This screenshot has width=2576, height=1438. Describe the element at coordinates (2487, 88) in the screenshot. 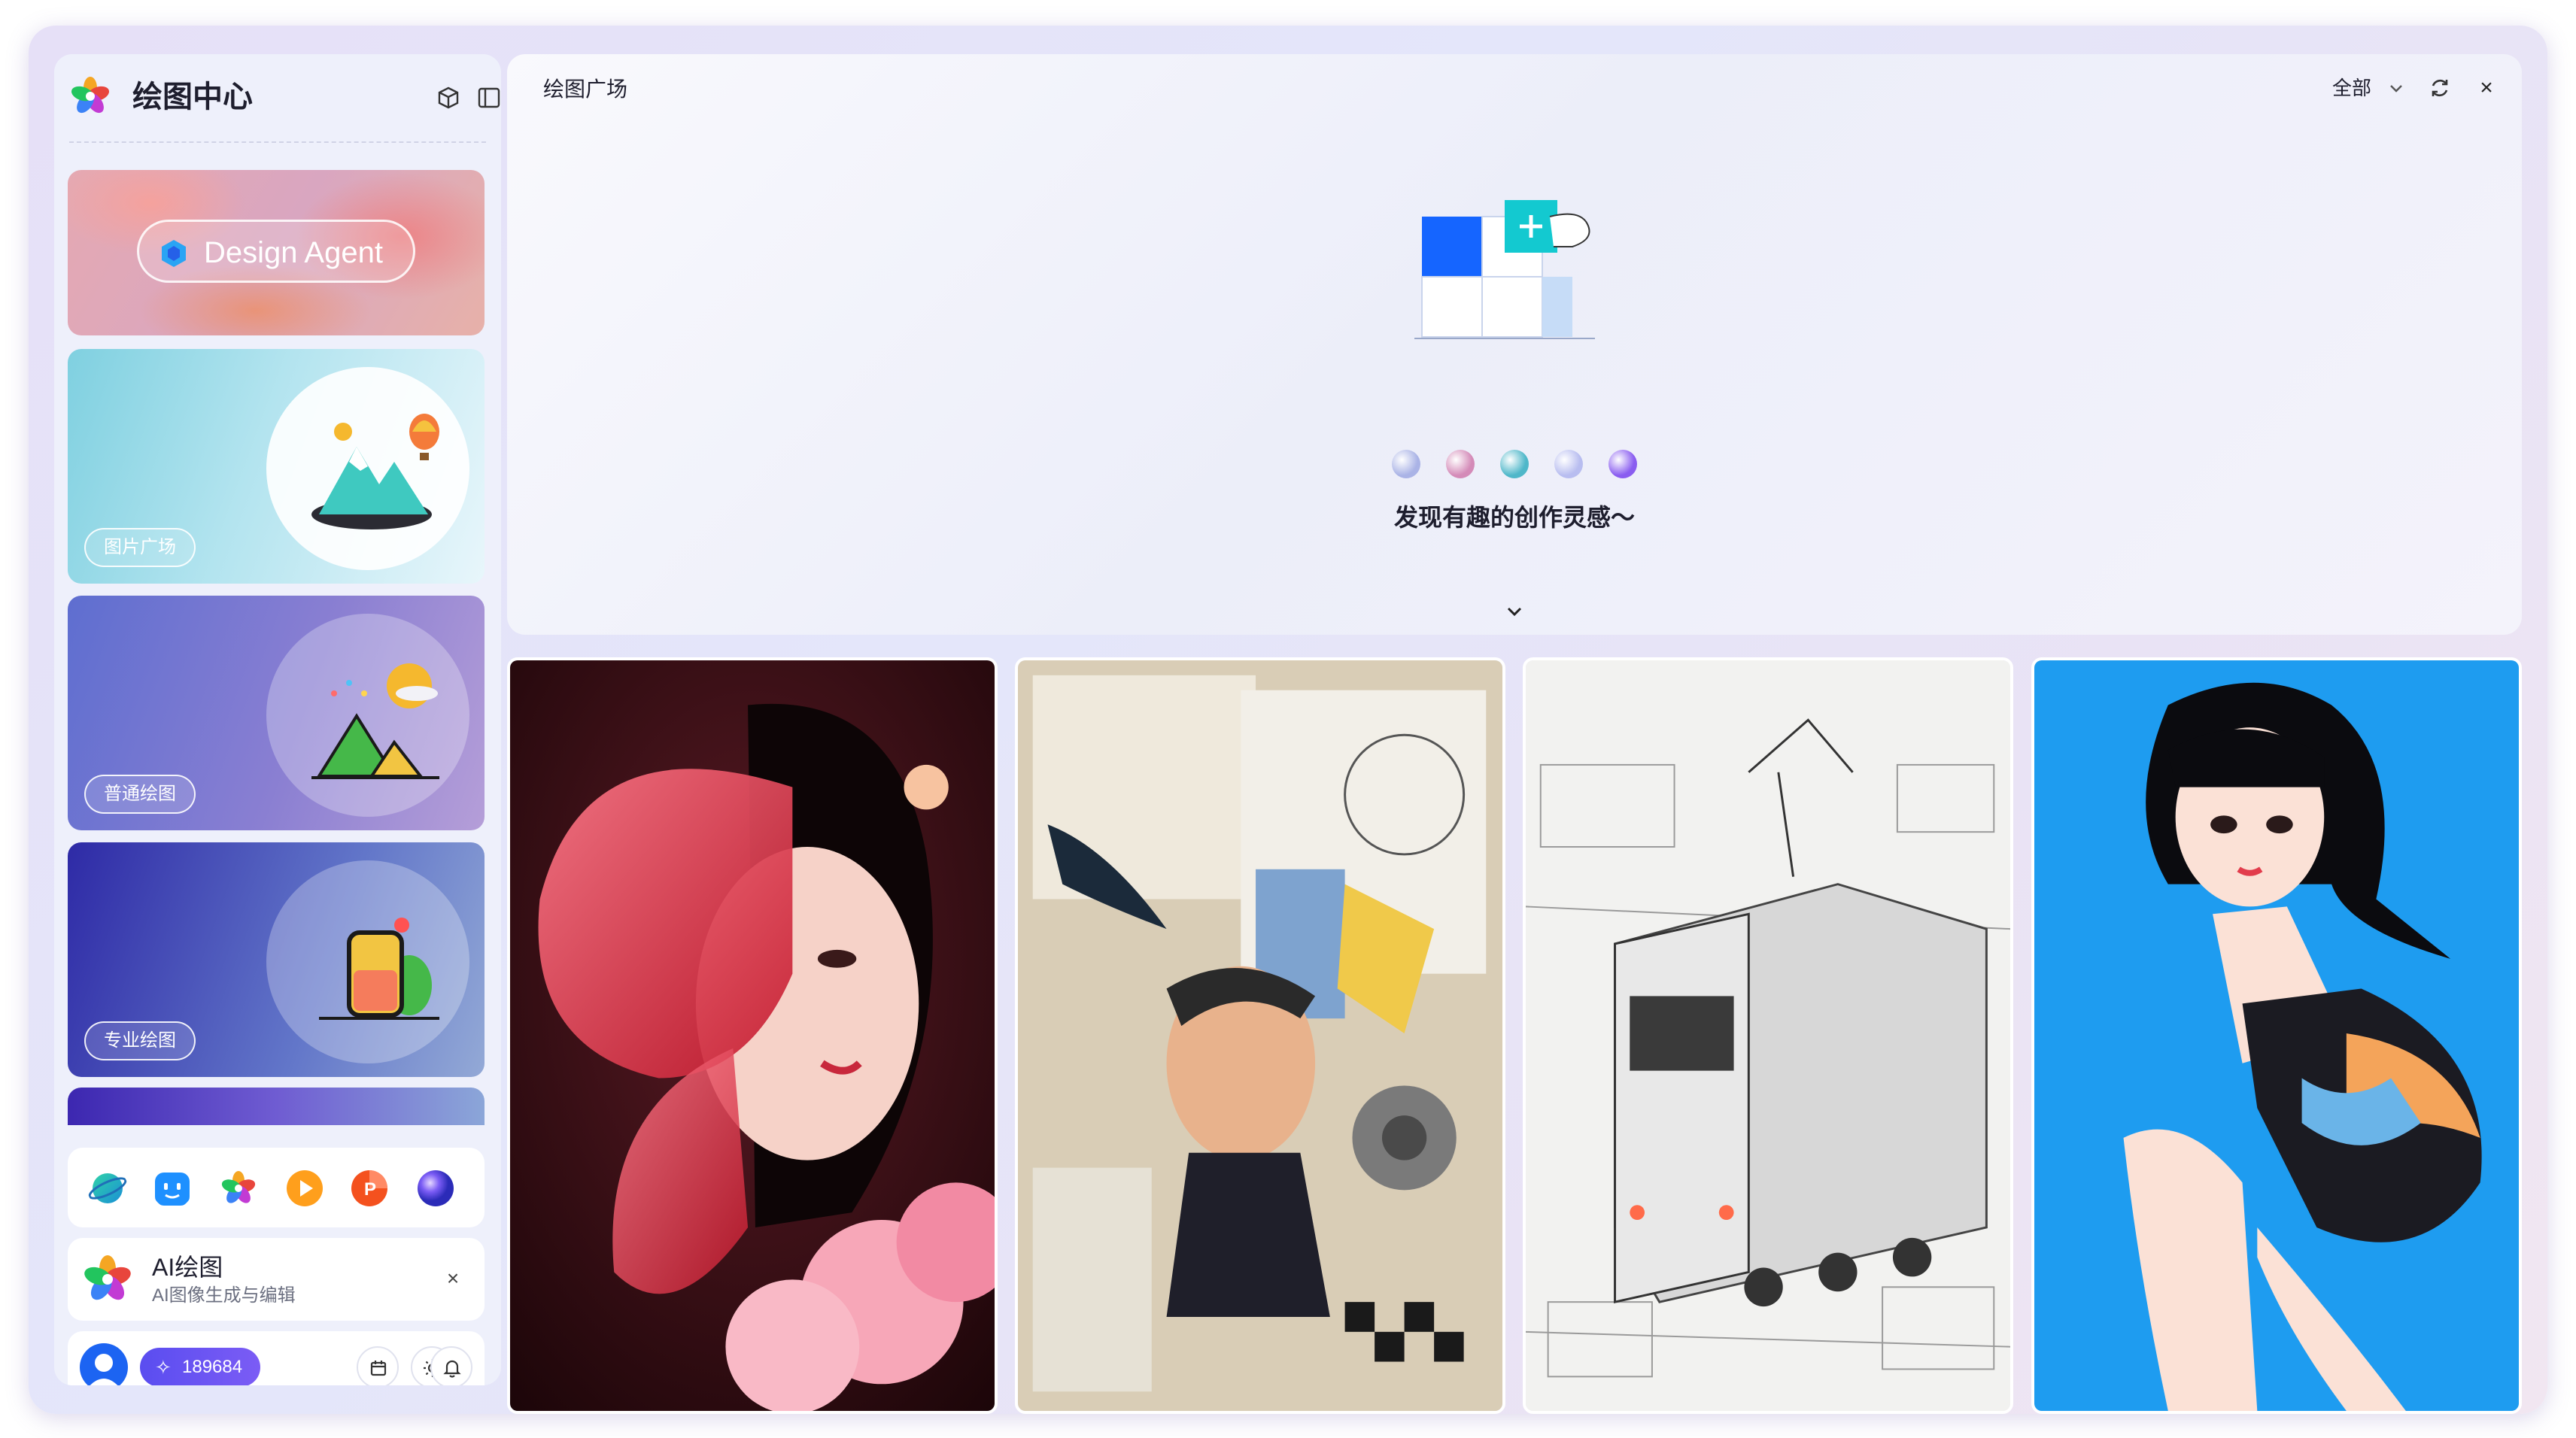

I see `close-button: ×` at that location.